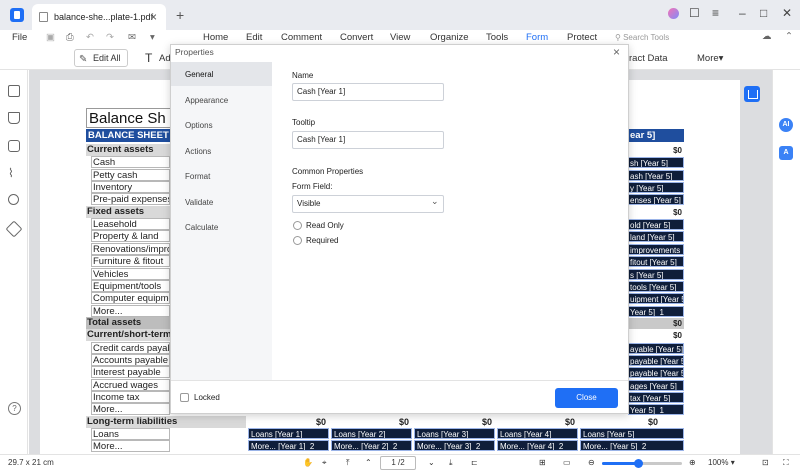  Describe the element at coordinates (201, 227) in the screenshot. I see `nav-calculate: Calculate` at that location.